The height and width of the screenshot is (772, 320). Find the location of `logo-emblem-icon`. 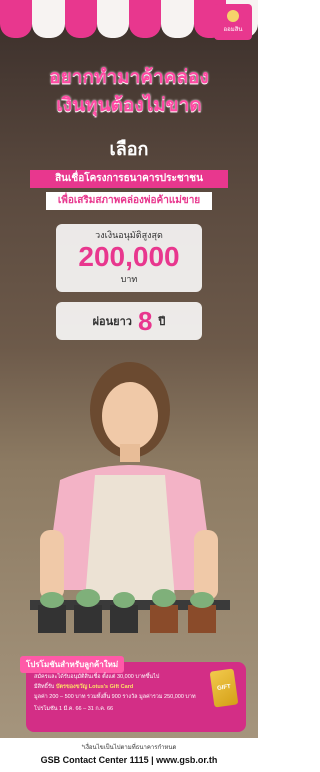

logo-emblem-icon is located at coordinates (233, 16).